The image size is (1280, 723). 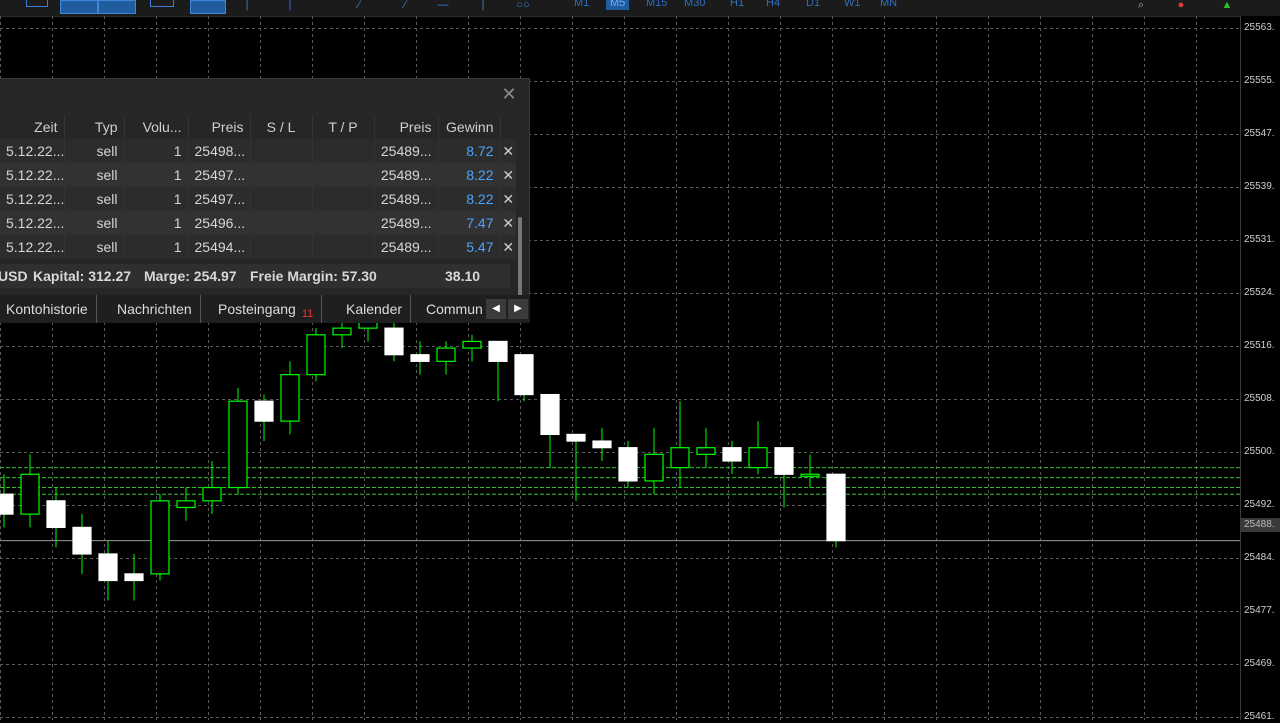 What do you see at coordinates (852, 5) in the screenshot?
I see `timeframe-w1: W1` at bounding box center [852, 5].